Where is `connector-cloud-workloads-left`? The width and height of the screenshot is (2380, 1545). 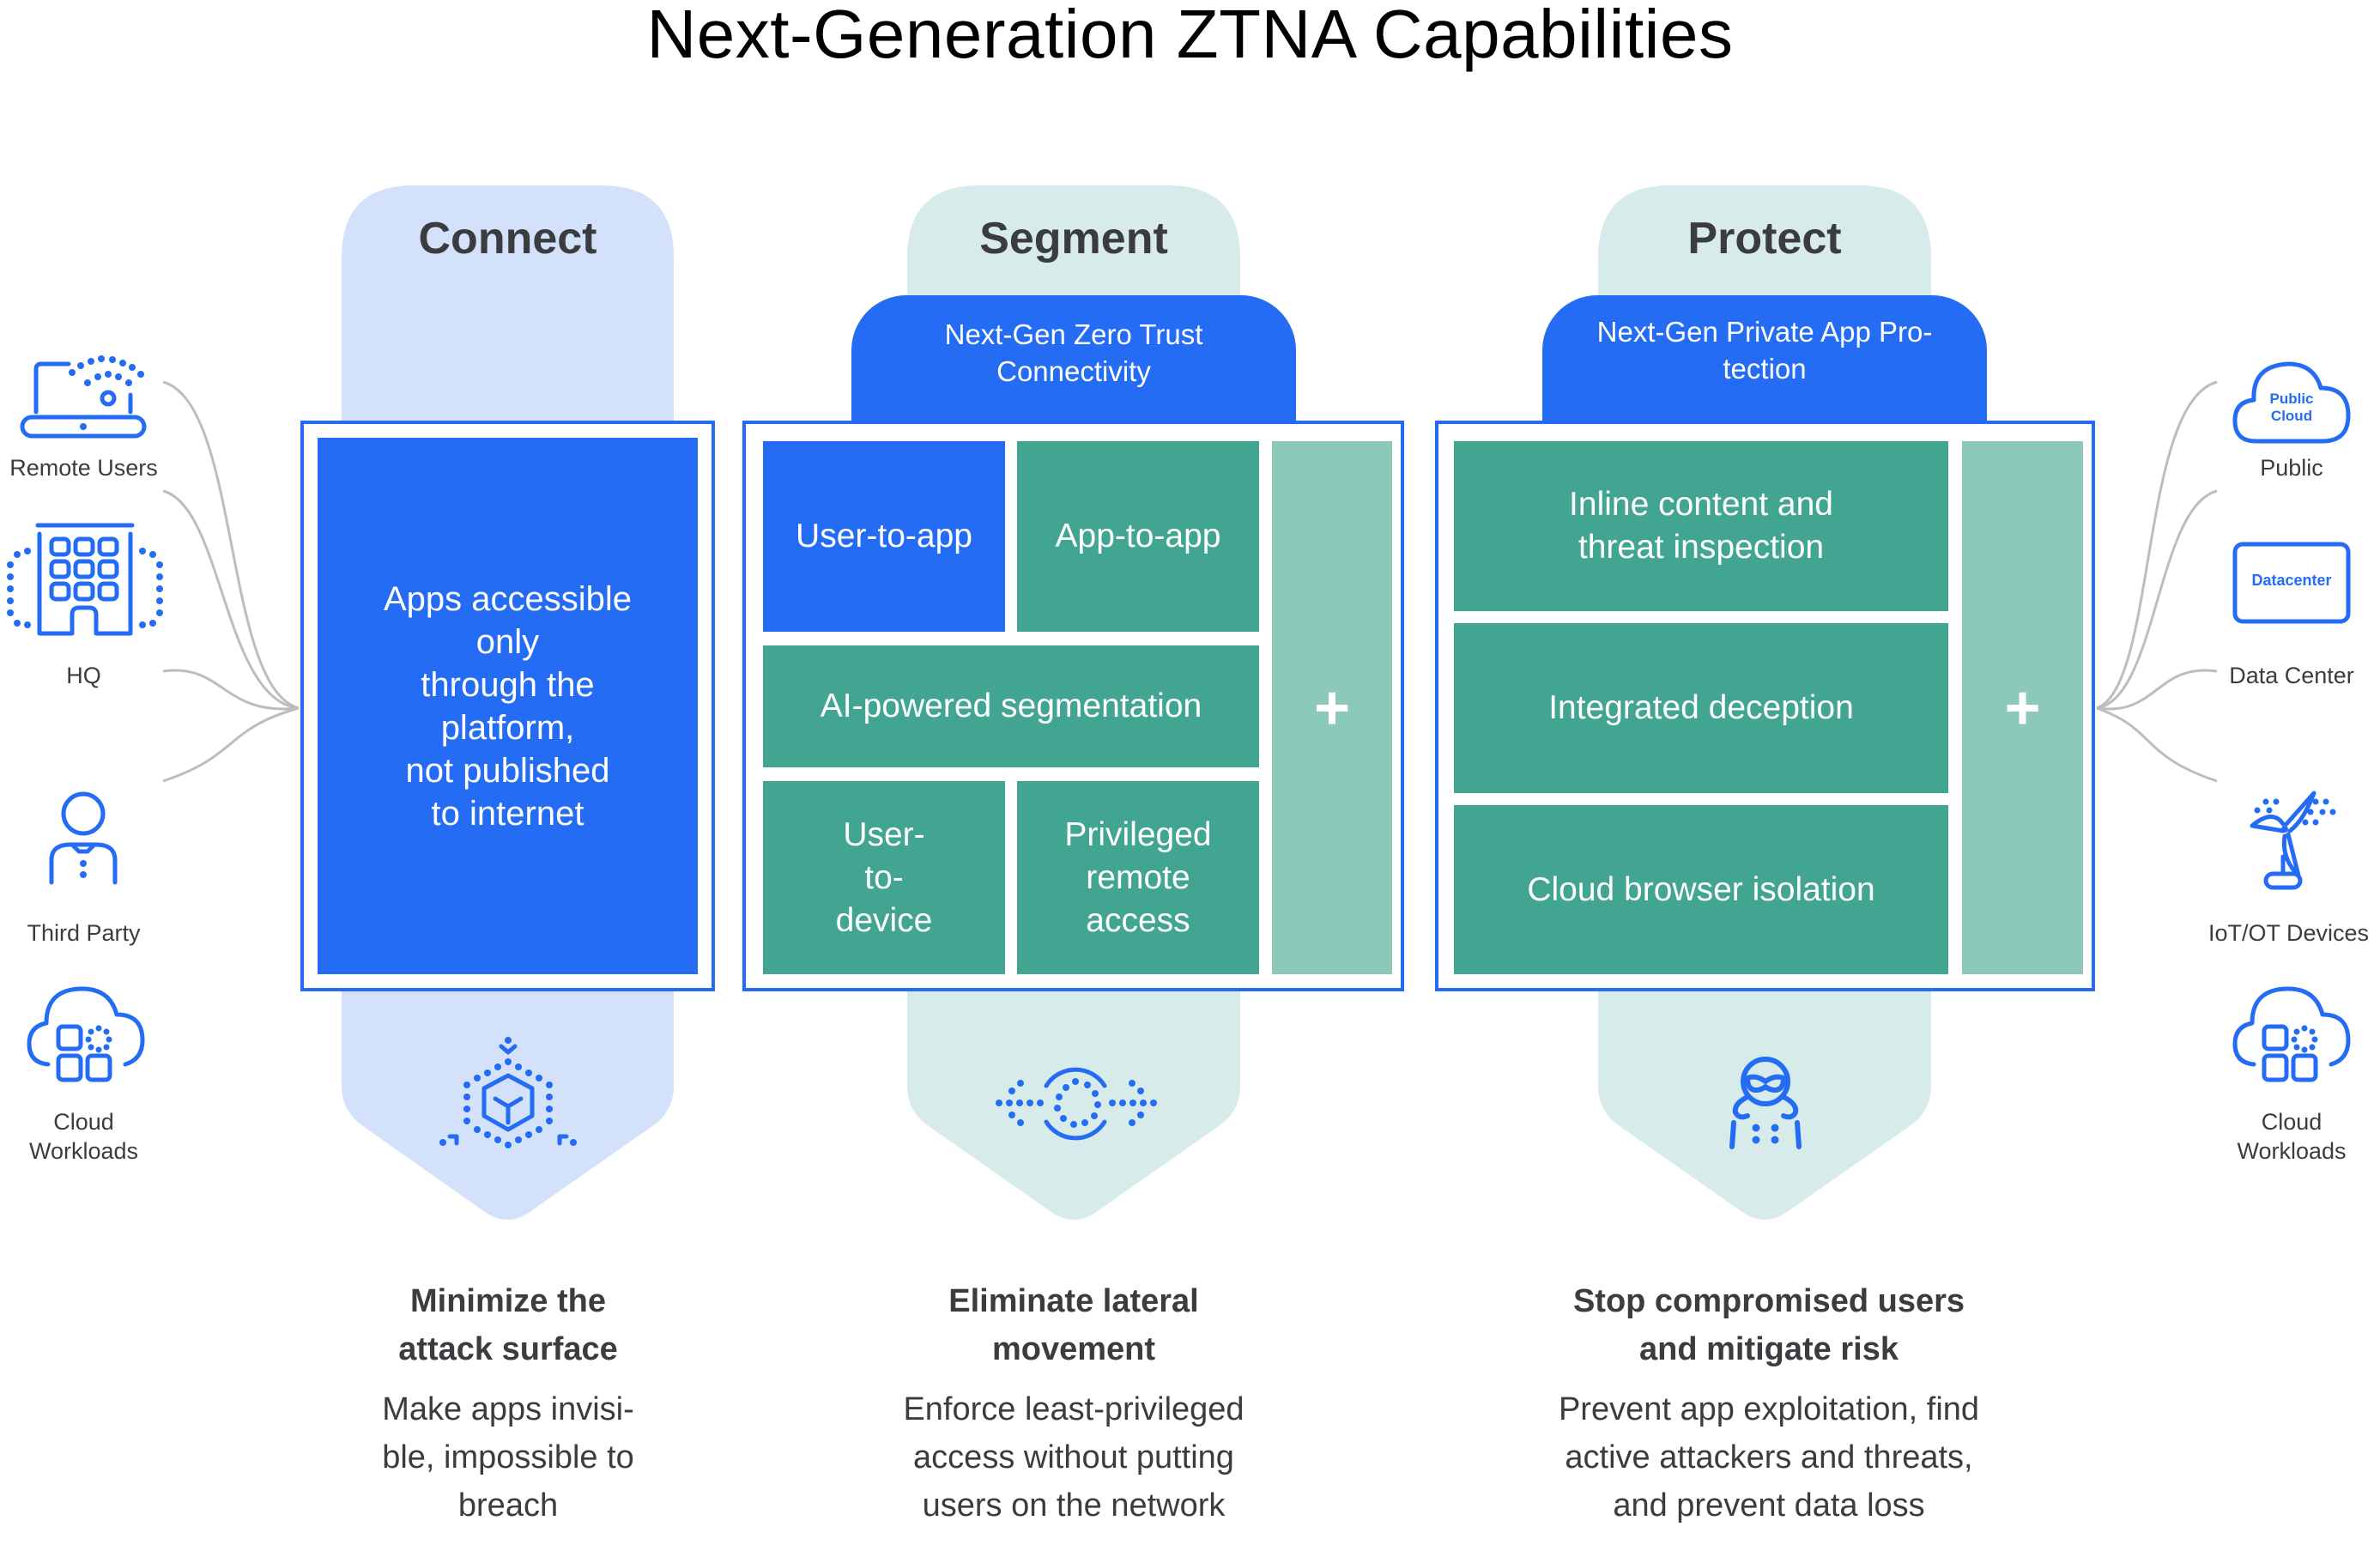
connector-cloud-workloads-left is located at coordinates (231, 744).